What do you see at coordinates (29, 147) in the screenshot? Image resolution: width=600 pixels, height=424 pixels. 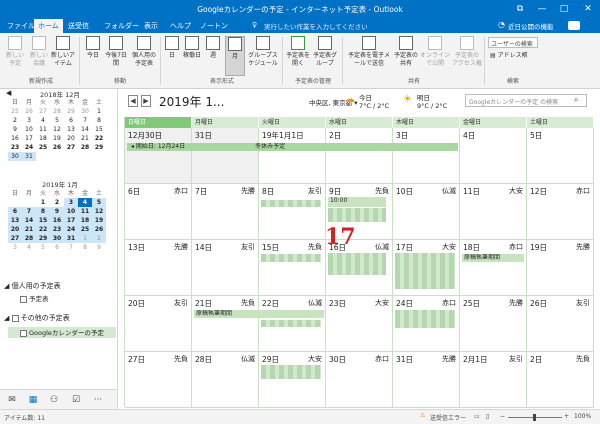 I see `mini-cal-day: 24` at bounding box center [29, 147].